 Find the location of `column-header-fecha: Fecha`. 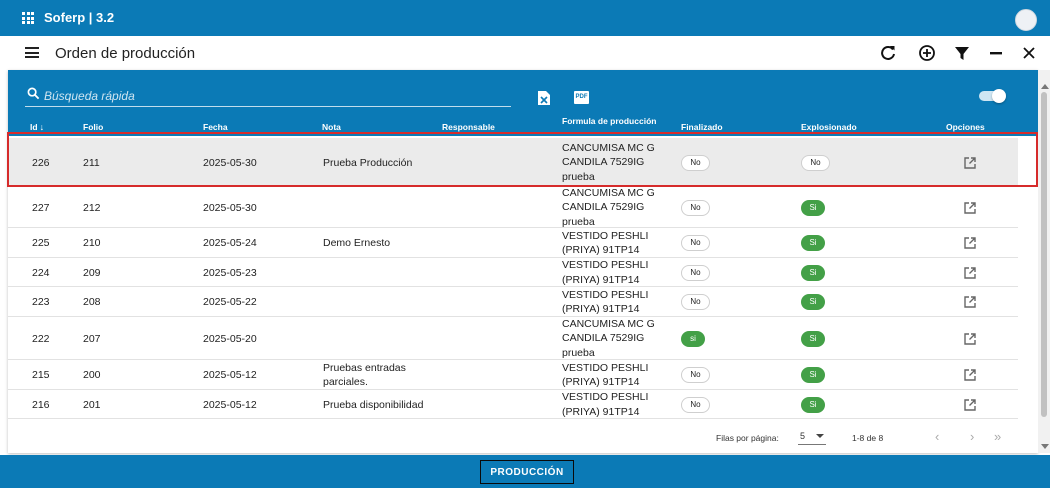

column-header-fecha: Fecha is located at coordinates (215, 127).